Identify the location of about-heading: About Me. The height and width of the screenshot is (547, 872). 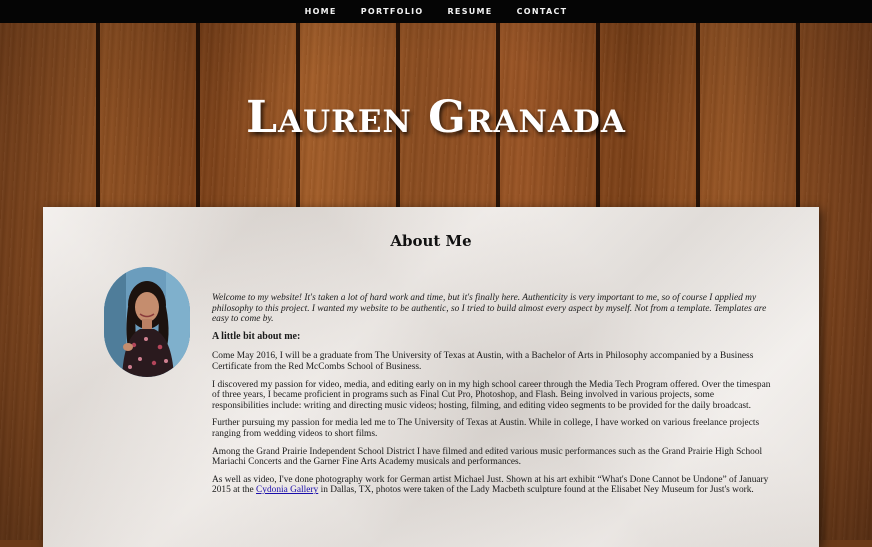
(431, 241).